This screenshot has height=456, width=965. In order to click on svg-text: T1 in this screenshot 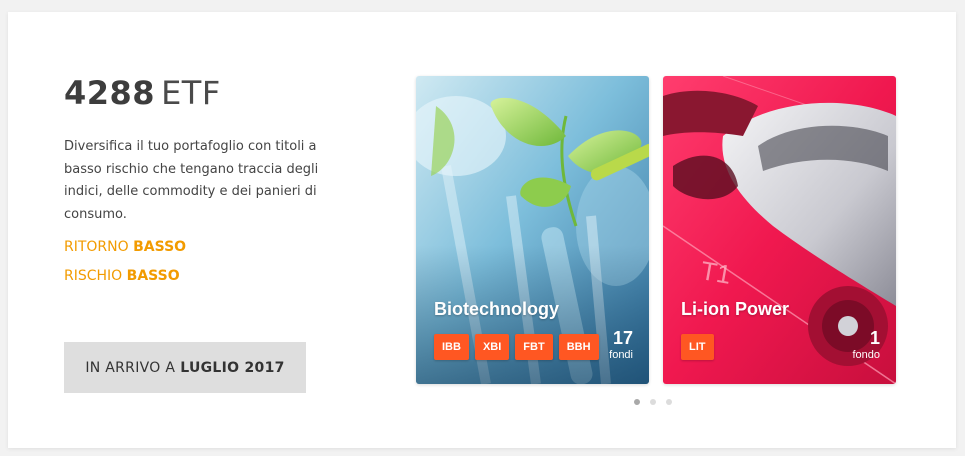, I will do `click(715, 272)`.